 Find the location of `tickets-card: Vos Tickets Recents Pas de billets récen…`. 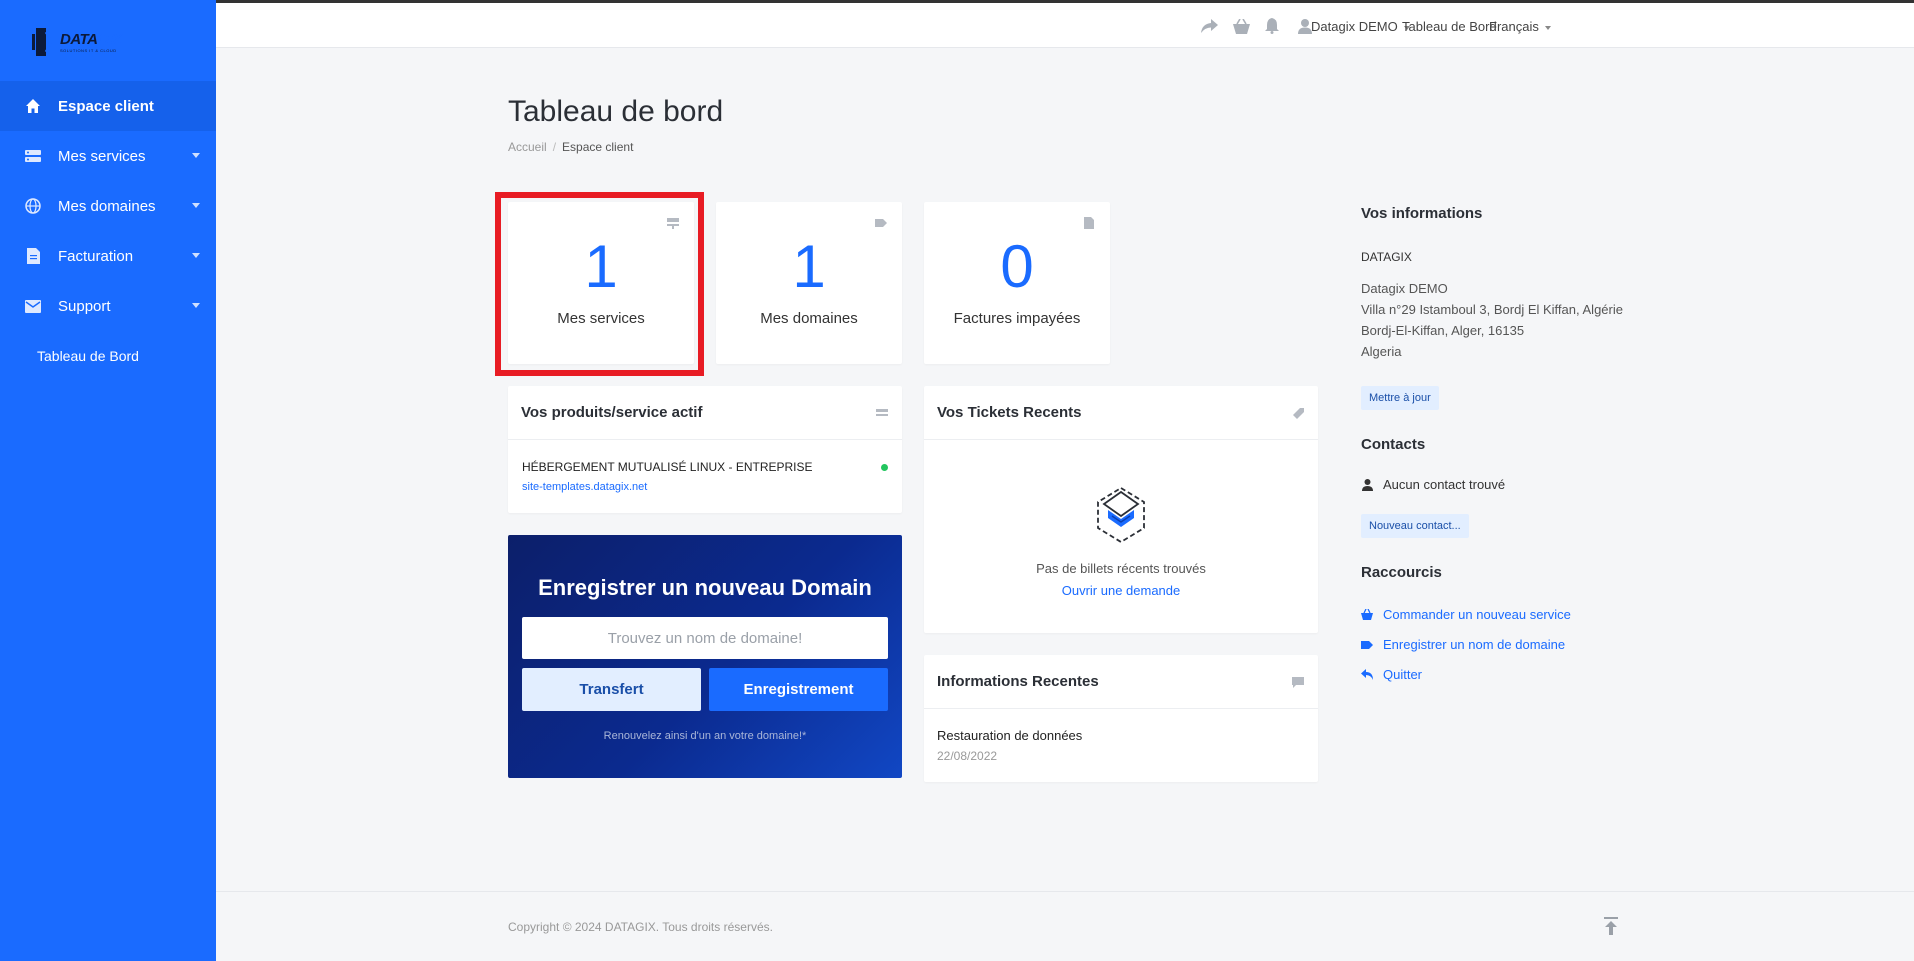

tickets-card: Vos Tickets Recents Pas de billets récen… is located at coordinates (1121, 509).